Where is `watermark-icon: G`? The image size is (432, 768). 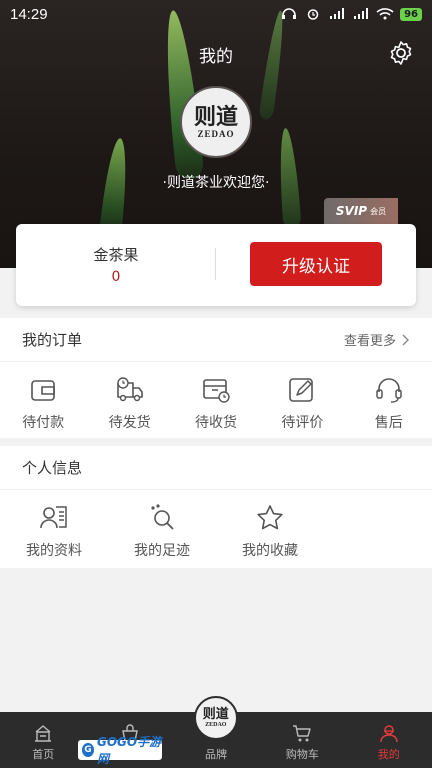 watermark-icon: G is located at coordinates (88, 750).